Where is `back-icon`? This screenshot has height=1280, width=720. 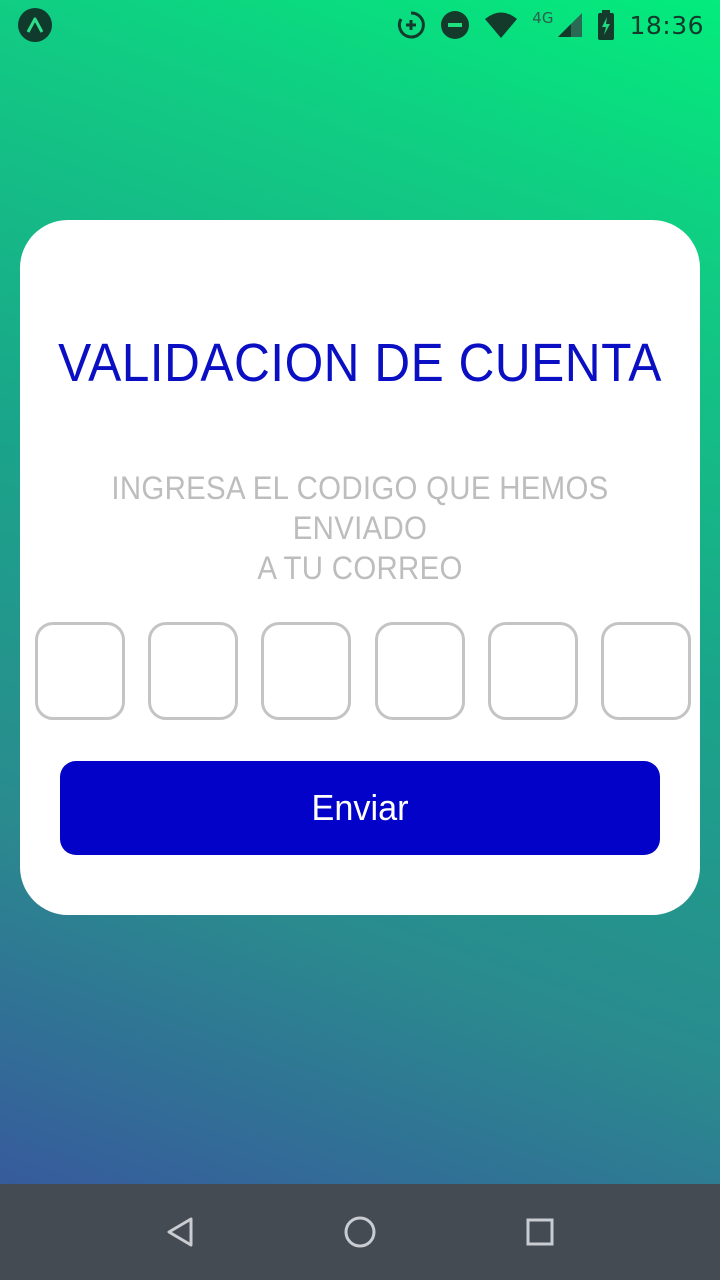 back-icon is located at coordinates (180, 1232).